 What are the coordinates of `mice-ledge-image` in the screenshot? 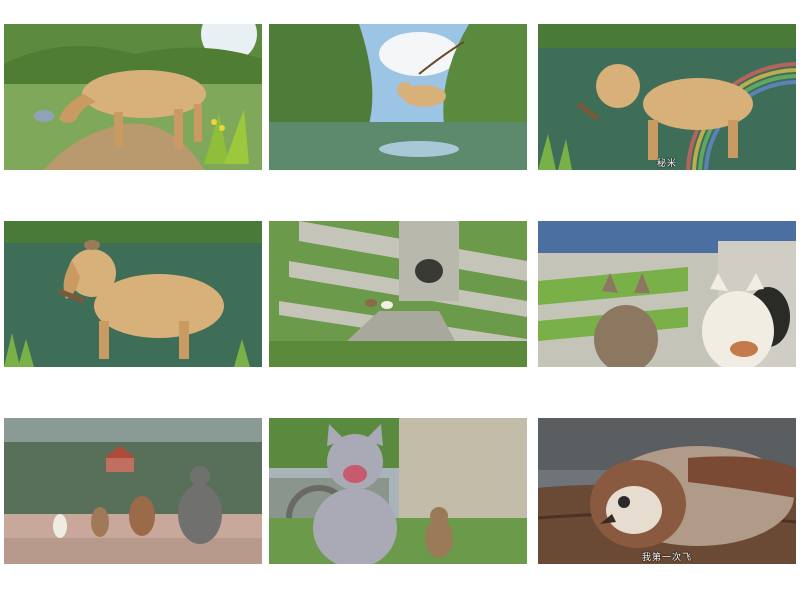 It's located at (133, 491).